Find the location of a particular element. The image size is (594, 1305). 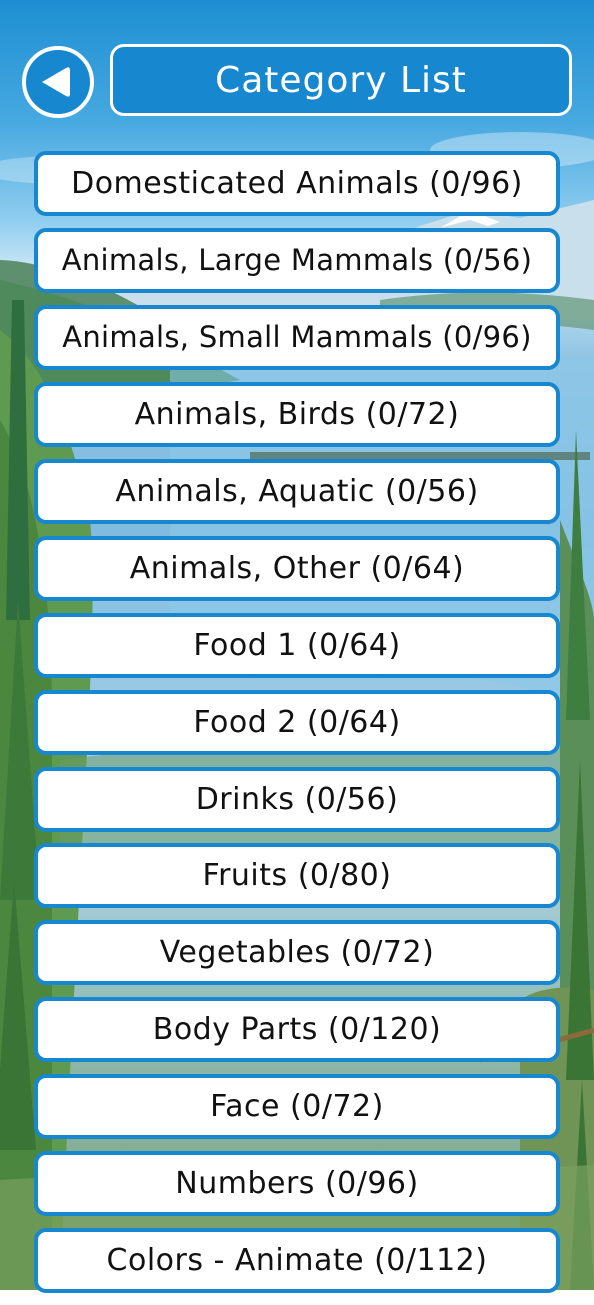

category-label: Body Parts (0/120) is located at coordinates (297, 1030).